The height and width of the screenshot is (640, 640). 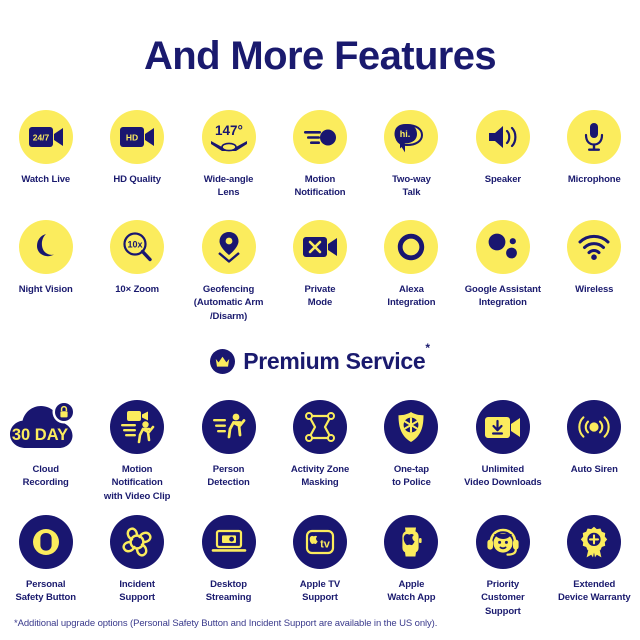 What do you see at coordinates (325, 545) in the screenshot?
I see `svg-text: tv` at bounding box center [325, 545].